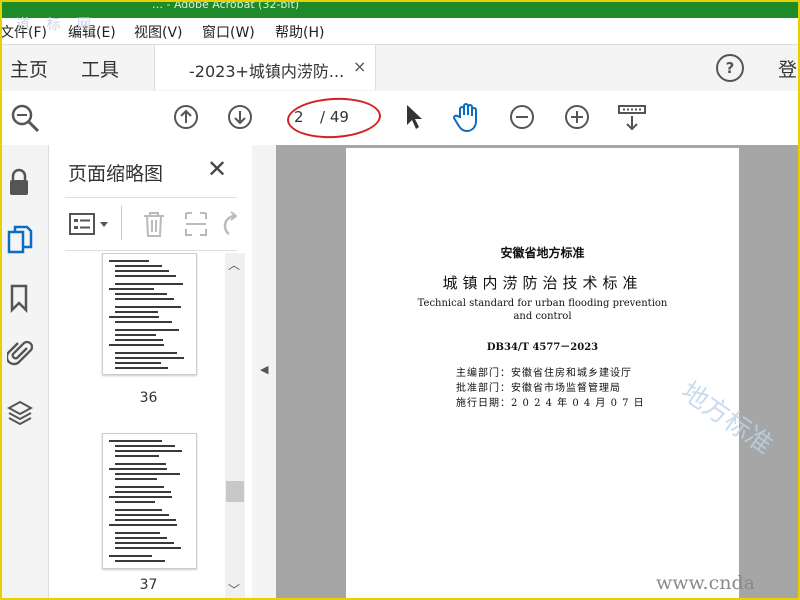  I want to click on extract-page-icon, so click(196, 224).